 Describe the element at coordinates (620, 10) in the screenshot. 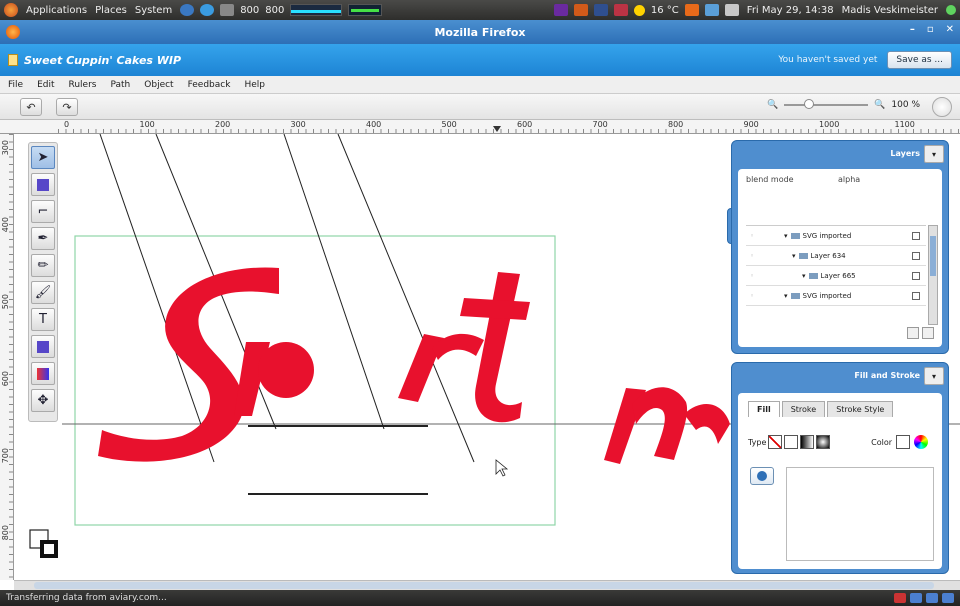

I see `tray-app4-icon` at that location.